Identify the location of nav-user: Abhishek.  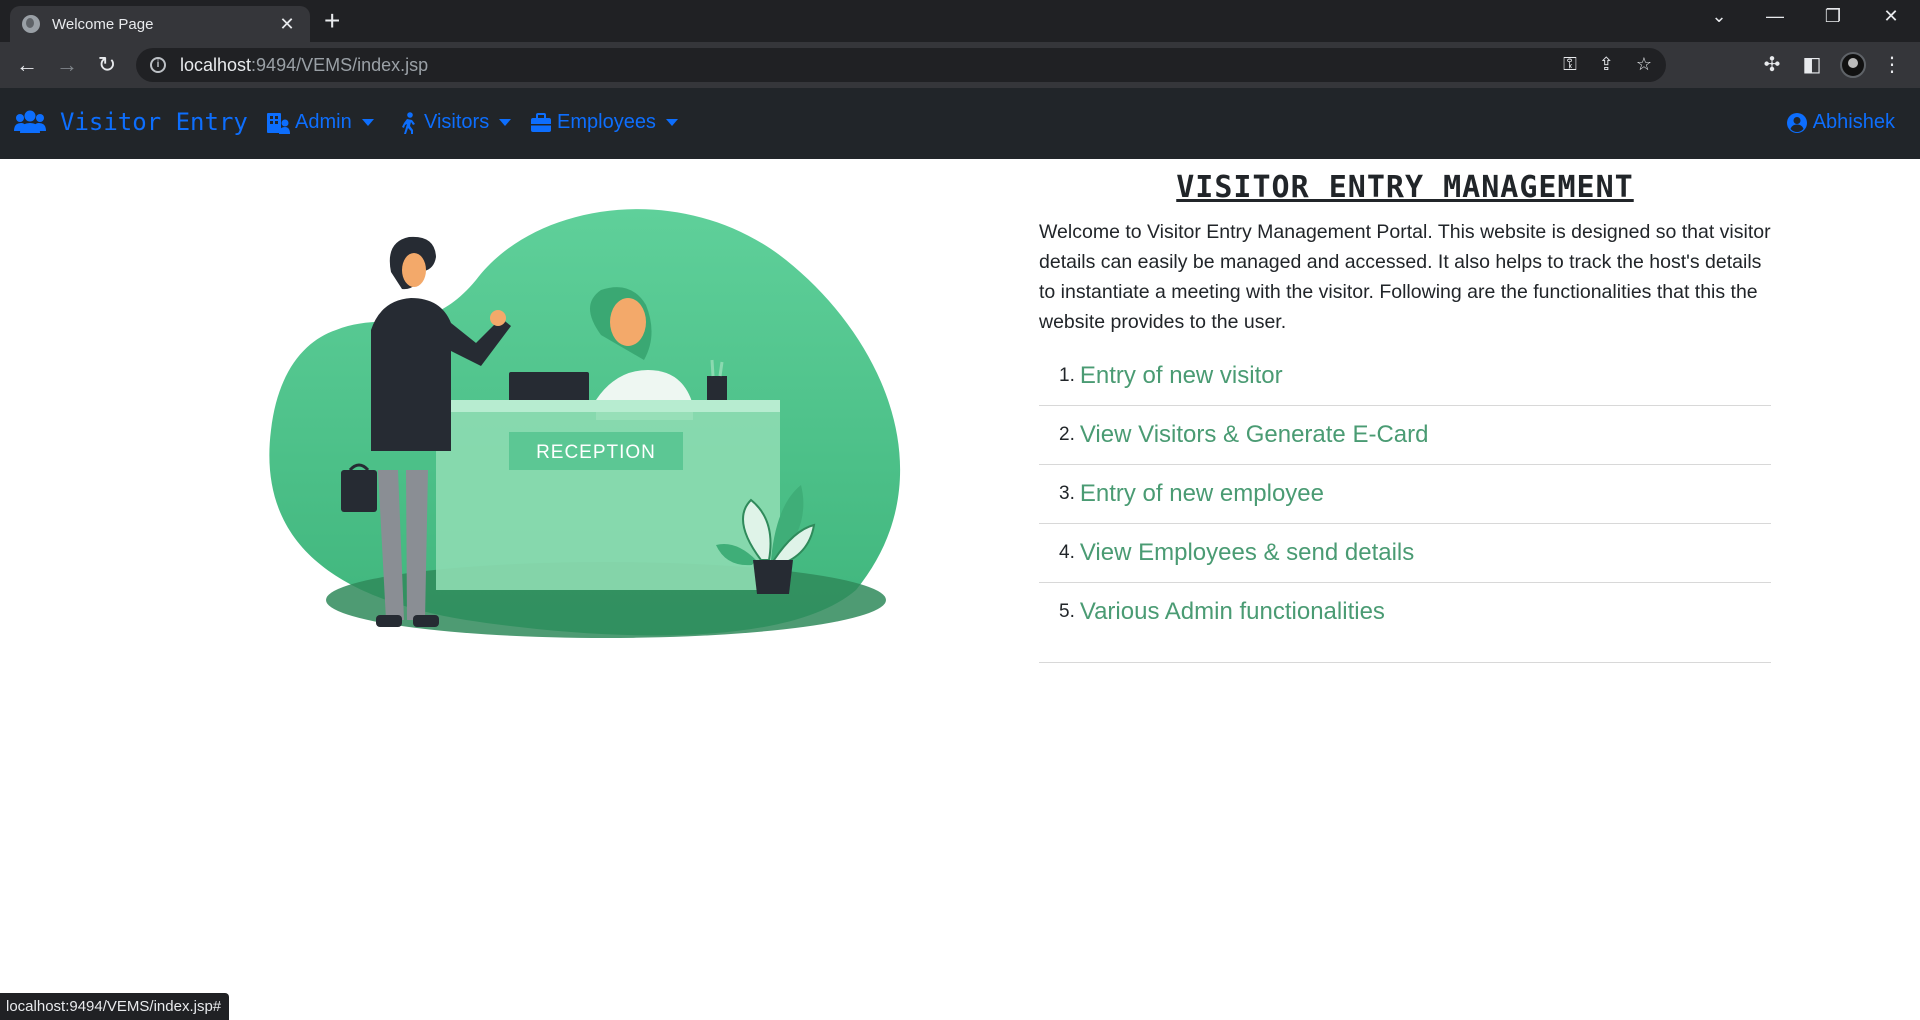
(1840, 122).